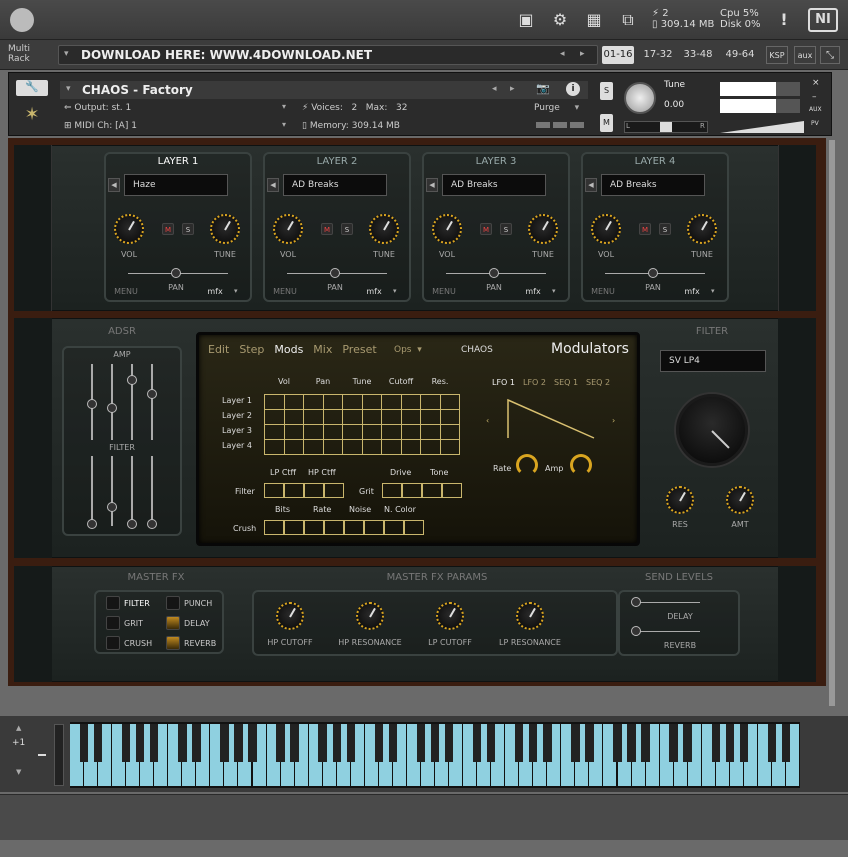 The image size is (848, 857). I want to click on output-dropdown-icon: ▾, so click(284, 106).